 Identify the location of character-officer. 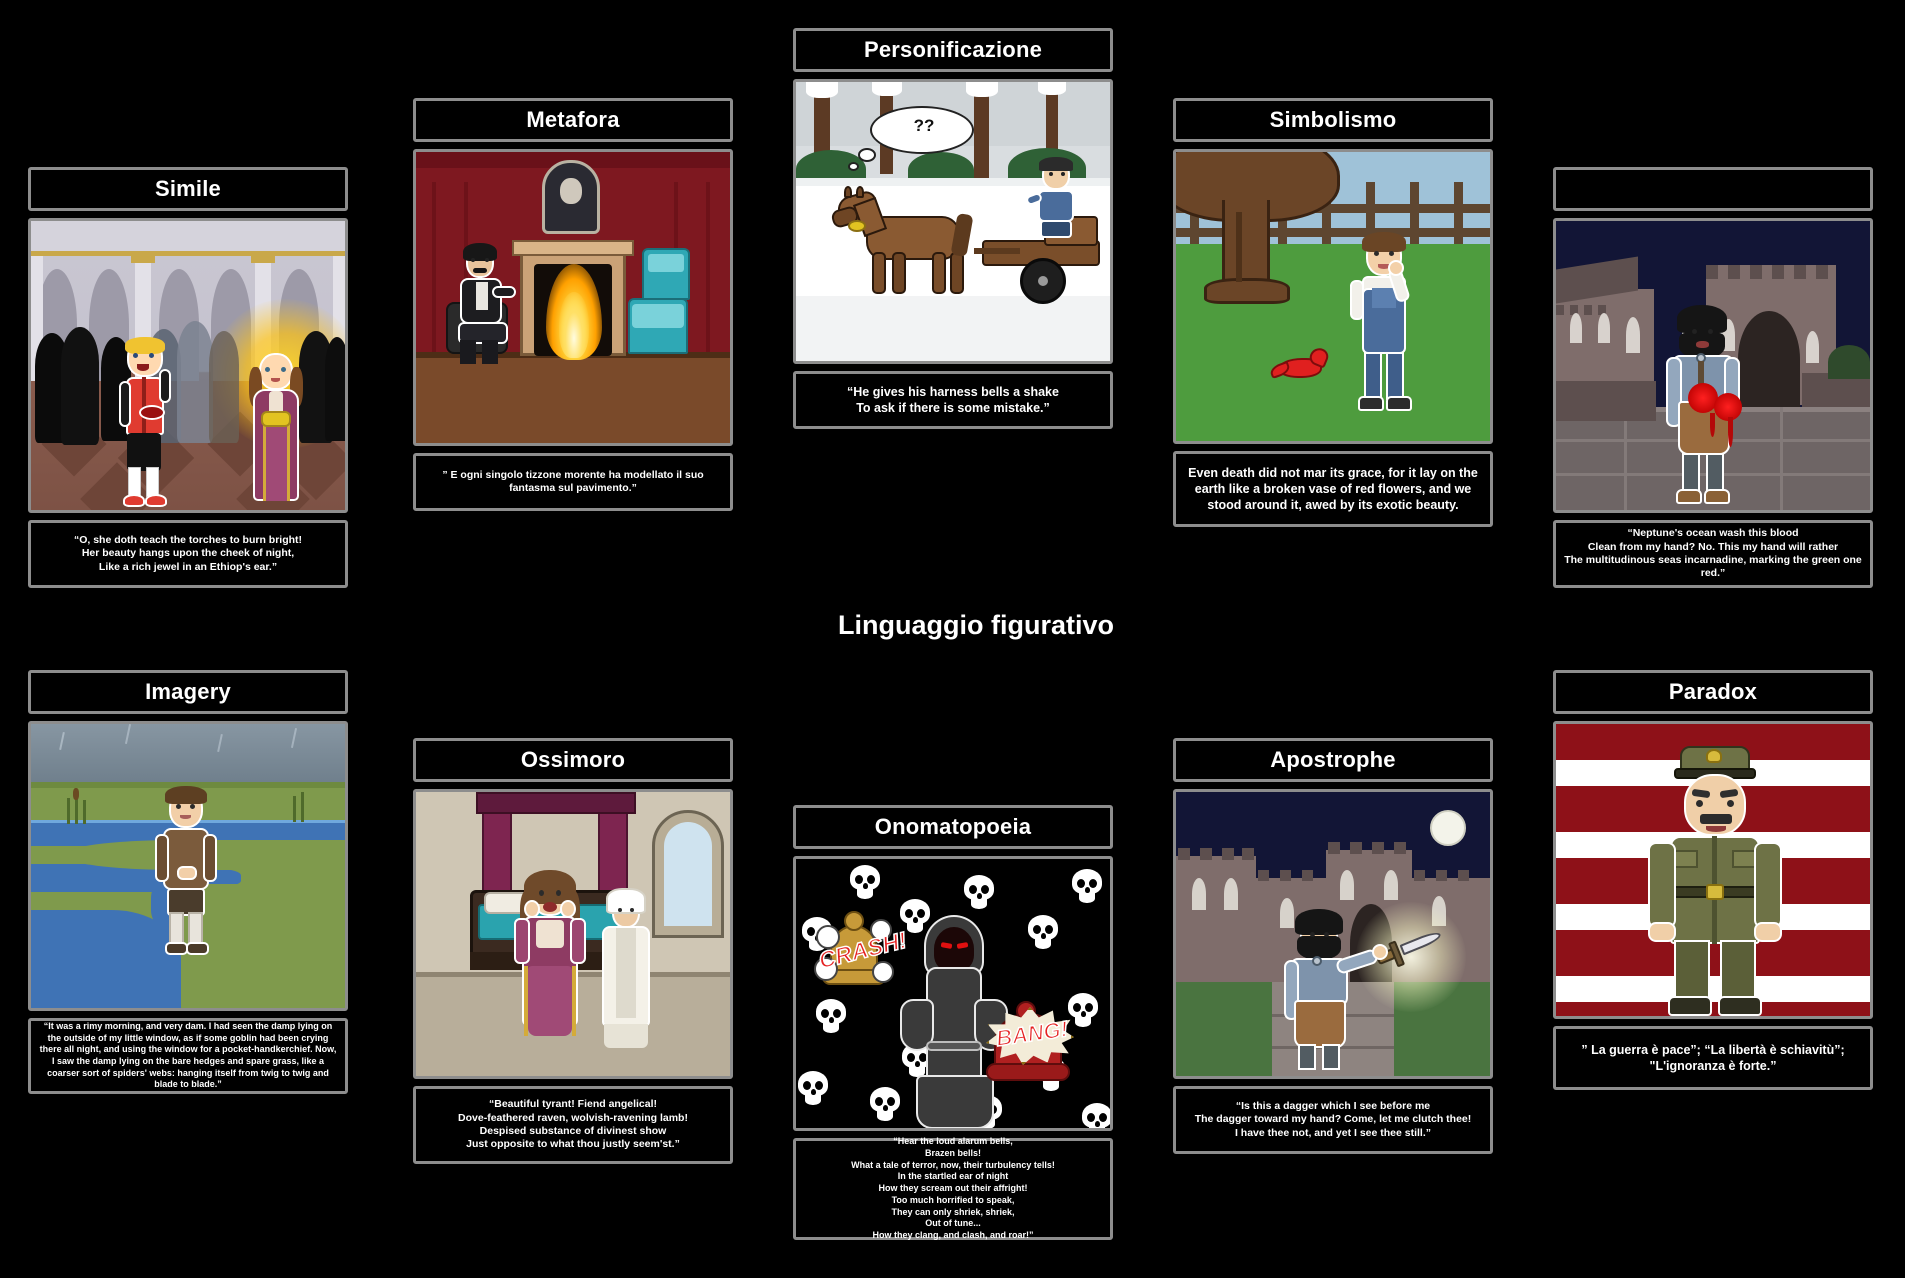
(1715, 881).